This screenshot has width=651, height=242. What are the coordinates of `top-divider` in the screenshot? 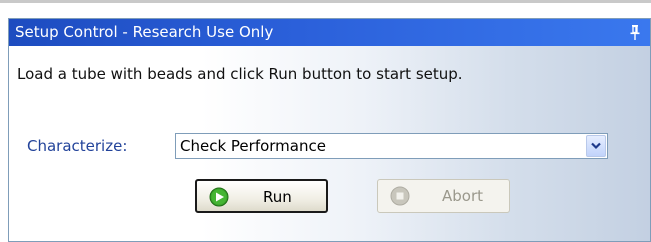 It's located at (325, 1).